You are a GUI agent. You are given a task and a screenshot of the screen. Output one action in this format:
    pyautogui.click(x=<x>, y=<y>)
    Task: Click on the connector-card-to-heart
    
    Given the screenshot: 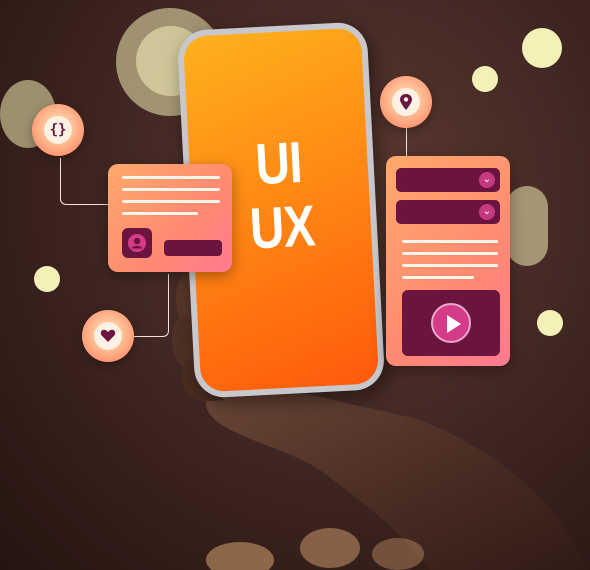 What is the action you would take?
    pyautogui.click(x=151, y=305)
    